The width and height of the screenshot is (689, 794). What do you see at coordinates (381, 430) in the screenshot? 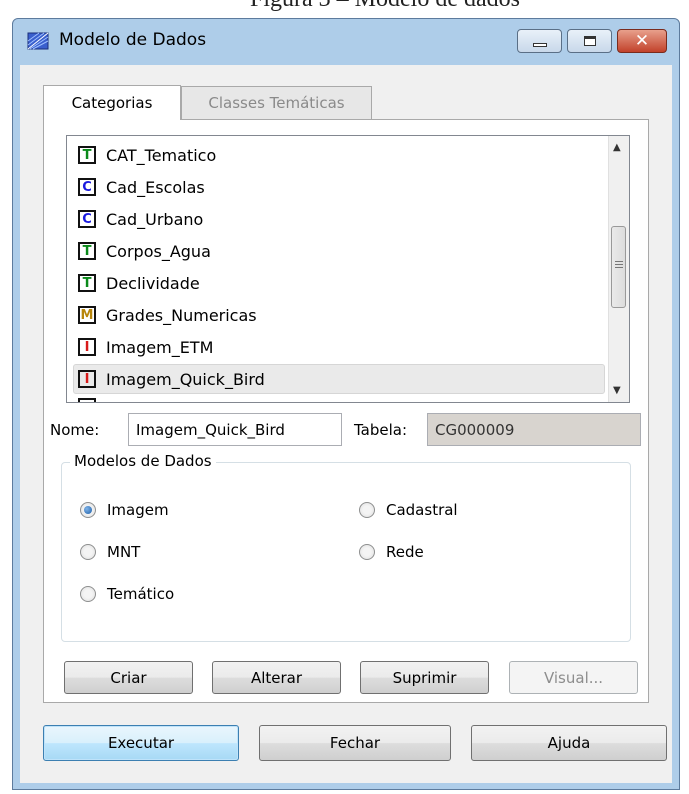
I see `tabela-label: Tabela:` at bounding box center [381, 430].